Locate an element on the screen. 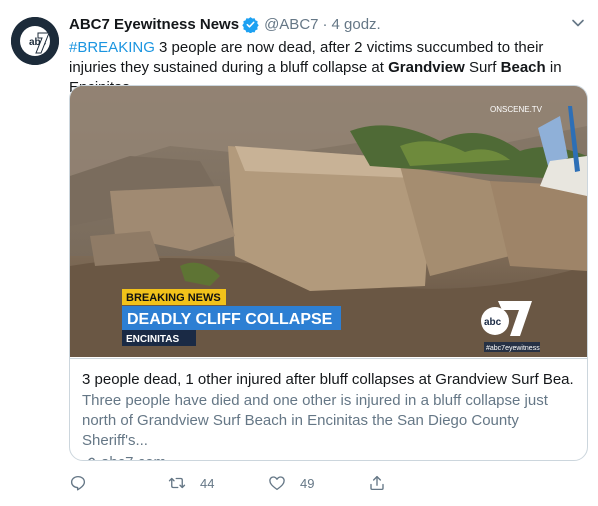  retweet-button: 44 is located at coordinates (191, 483).